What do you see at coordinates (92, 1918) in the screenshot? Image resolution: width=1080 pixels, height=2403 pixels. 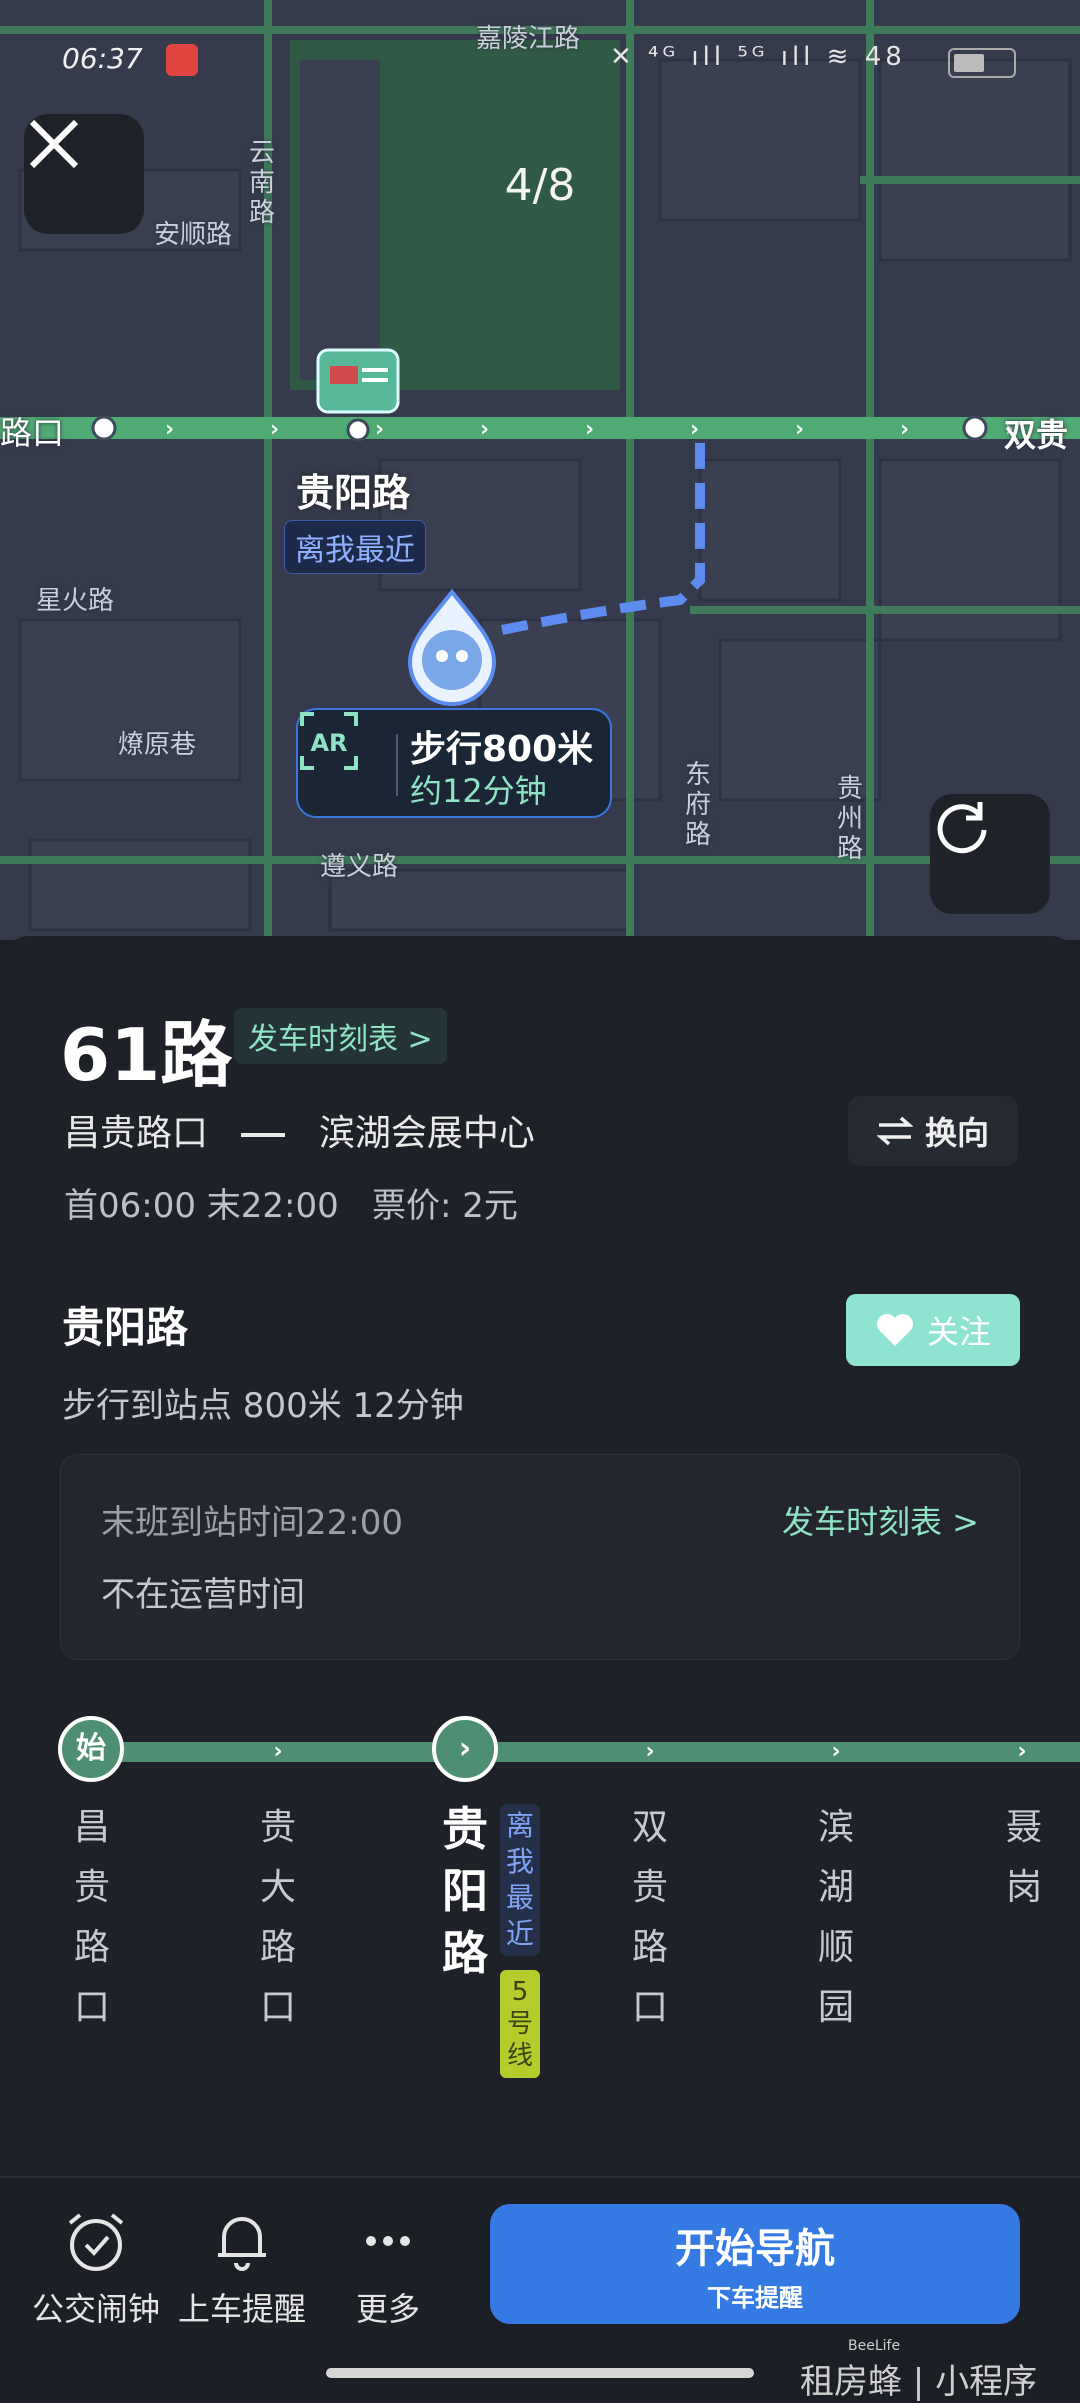 I see `stop-label: 昌贵路口` at bounding box center [92, 1918].